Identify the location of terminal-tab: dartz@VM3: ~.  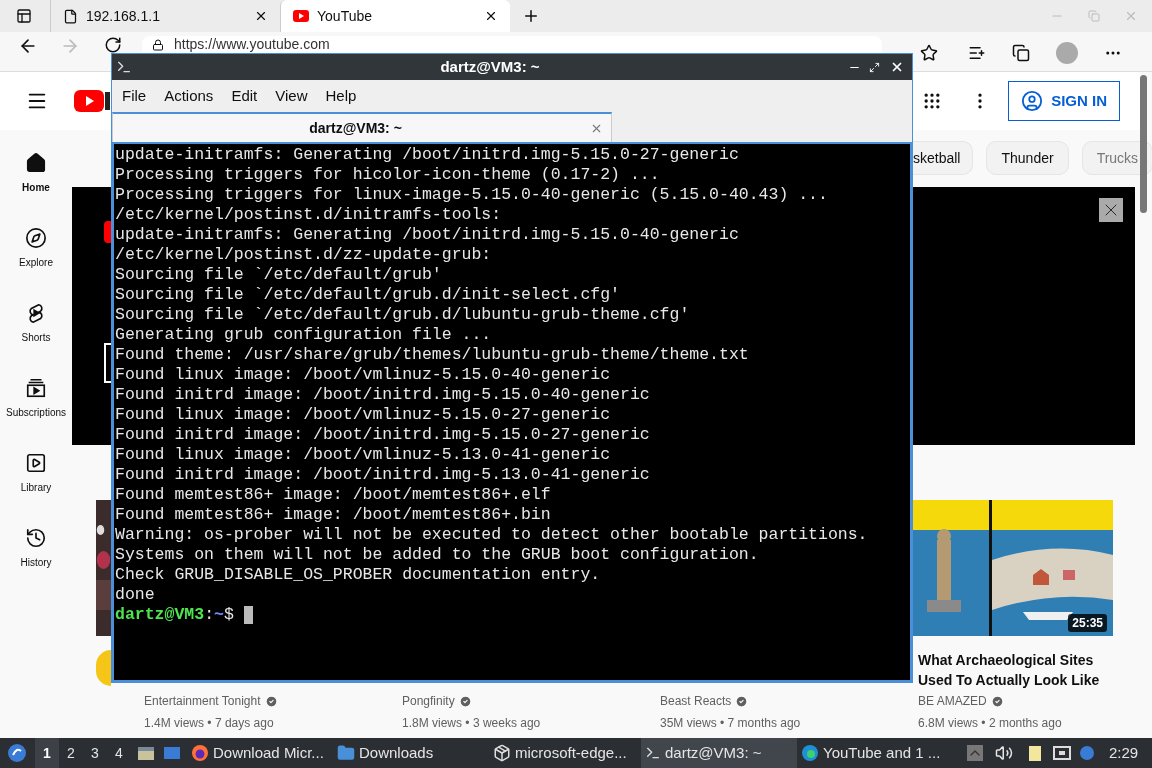
(362, 127).